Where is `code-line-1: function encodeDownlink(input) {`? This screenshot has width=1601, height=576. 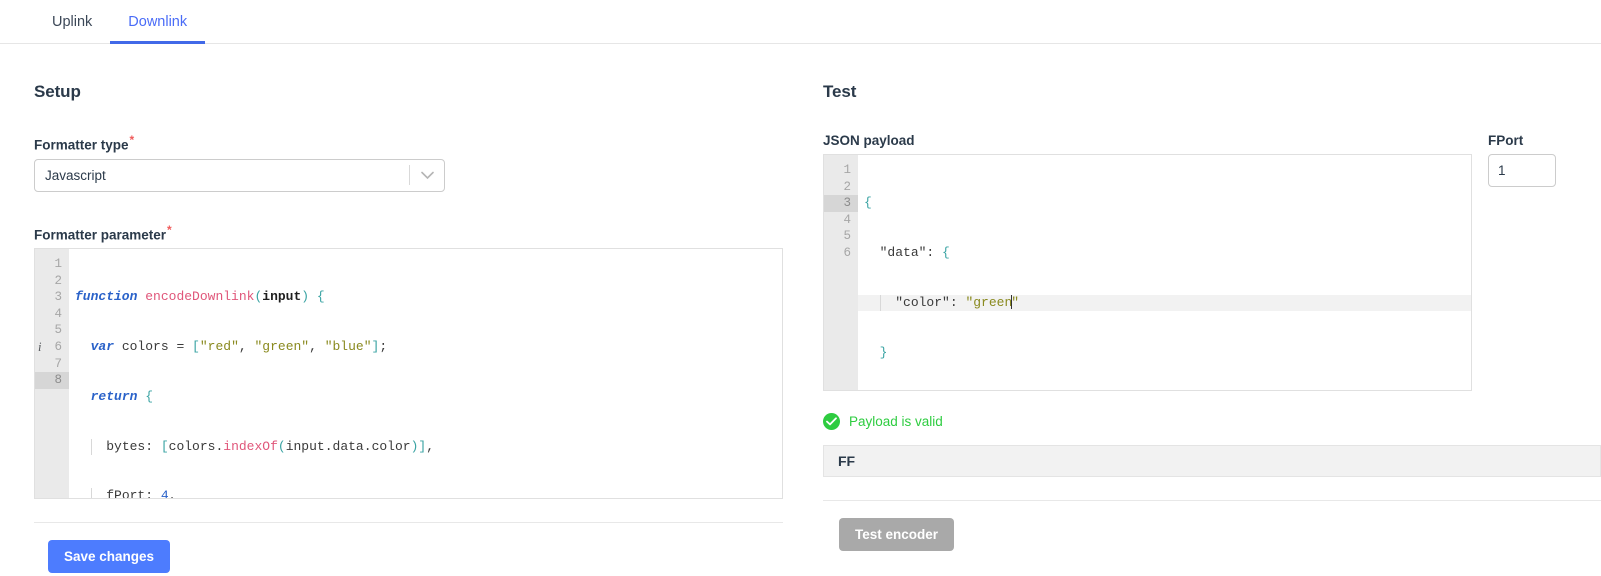
code-line-1: function encodeDownlink(input) { is located at coordinates (200, 297).